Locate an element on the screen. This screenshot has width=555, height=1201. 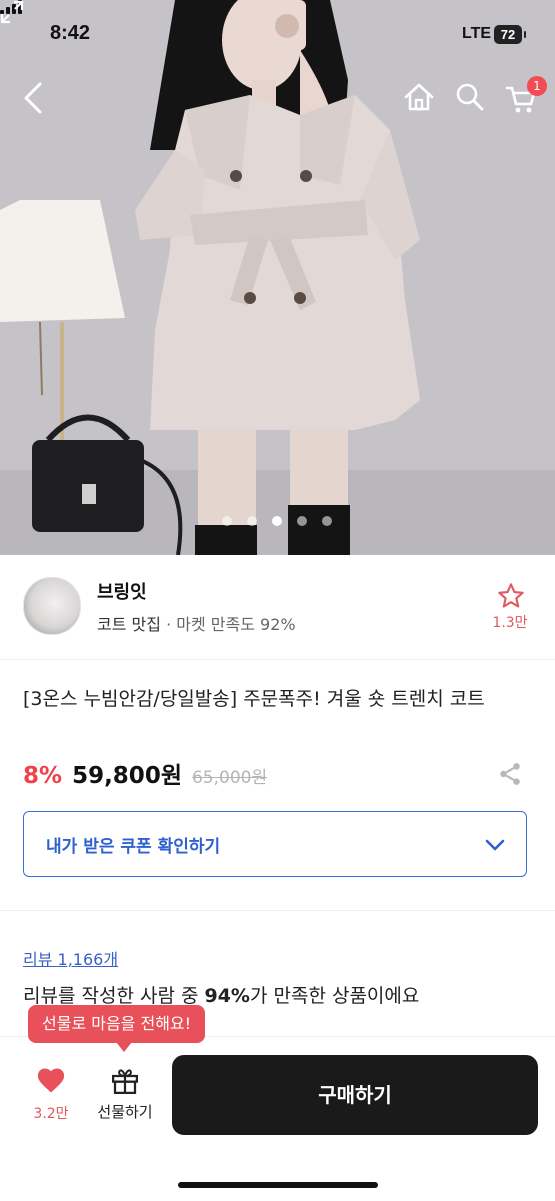
back-button is located at coordinates (34, 98).